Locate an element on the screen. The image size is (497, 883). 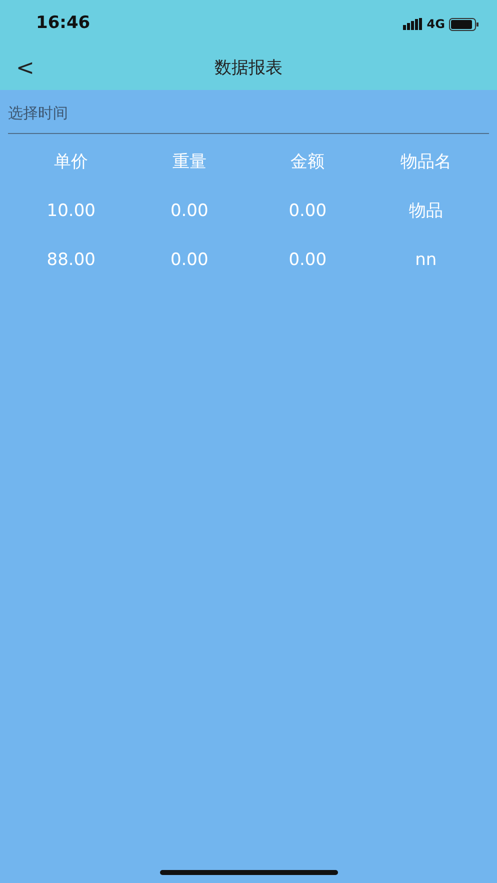
table-cell-text: nn is located at coordinates (426, 260).